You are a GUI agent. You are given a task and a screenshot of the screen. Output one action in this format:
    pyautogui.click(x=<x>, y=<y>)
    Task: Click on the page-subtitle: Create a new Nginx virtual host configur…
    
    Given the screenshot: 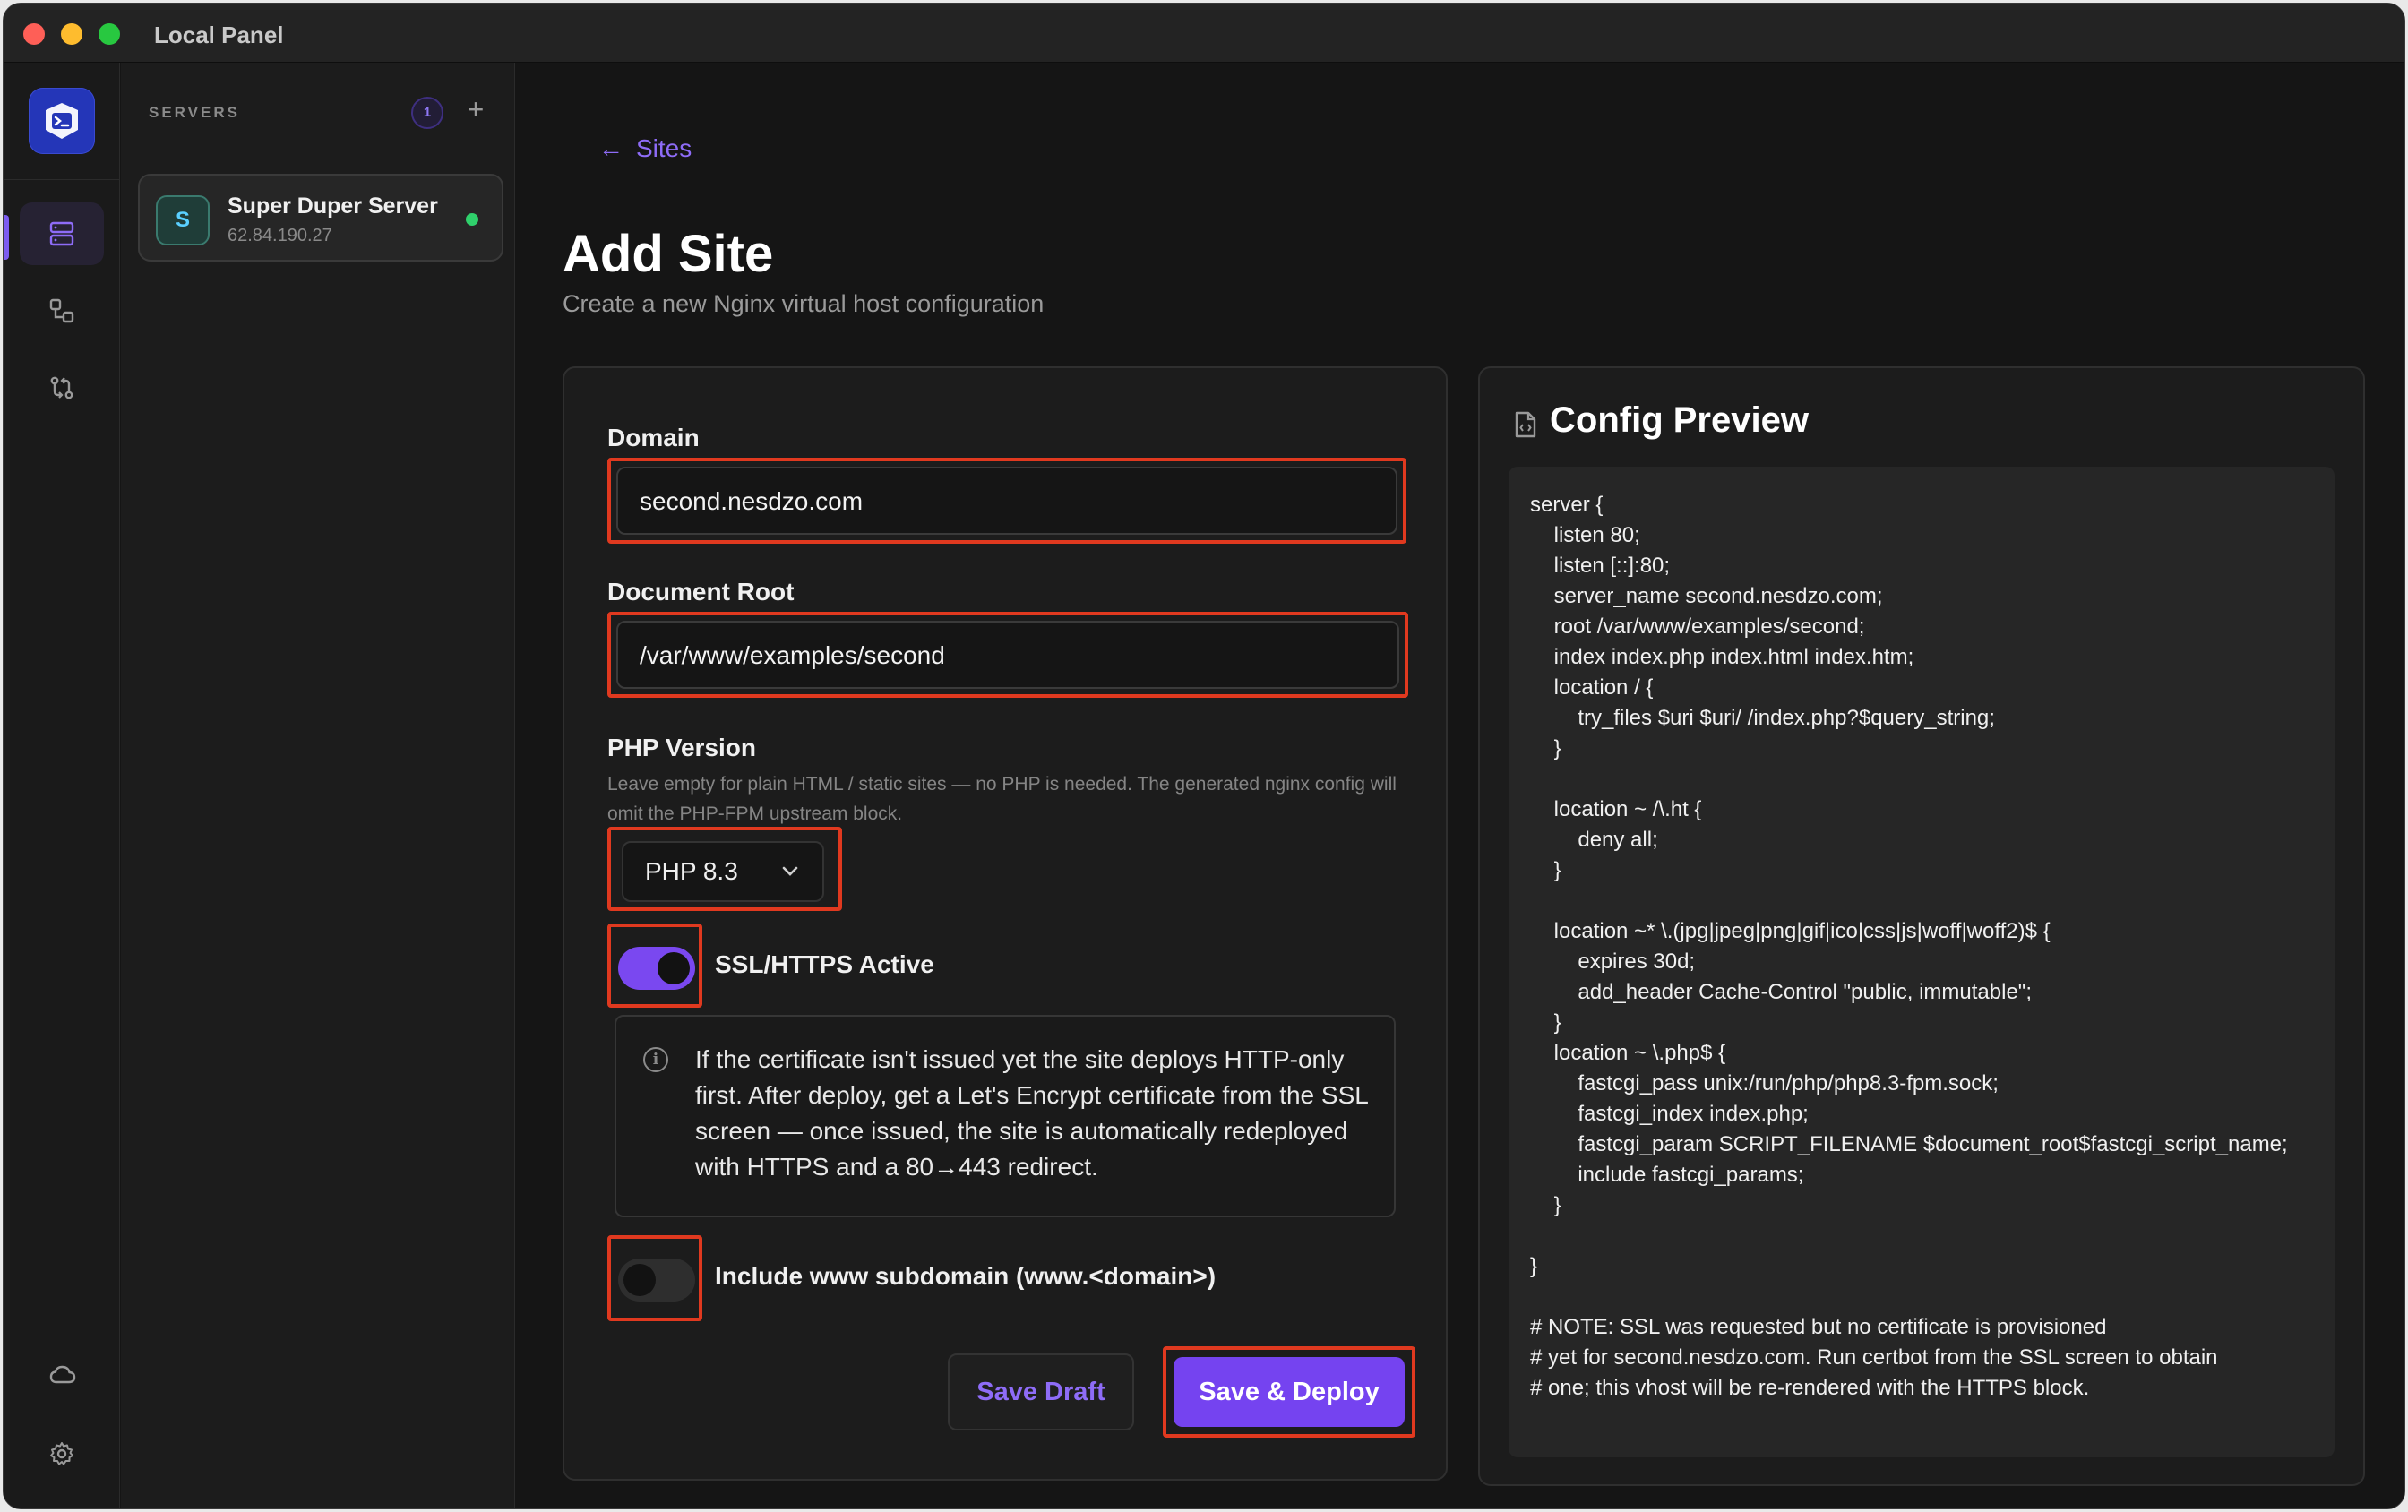 What is the action you would take?
    pyautogui.click(x=804, y=304)
    